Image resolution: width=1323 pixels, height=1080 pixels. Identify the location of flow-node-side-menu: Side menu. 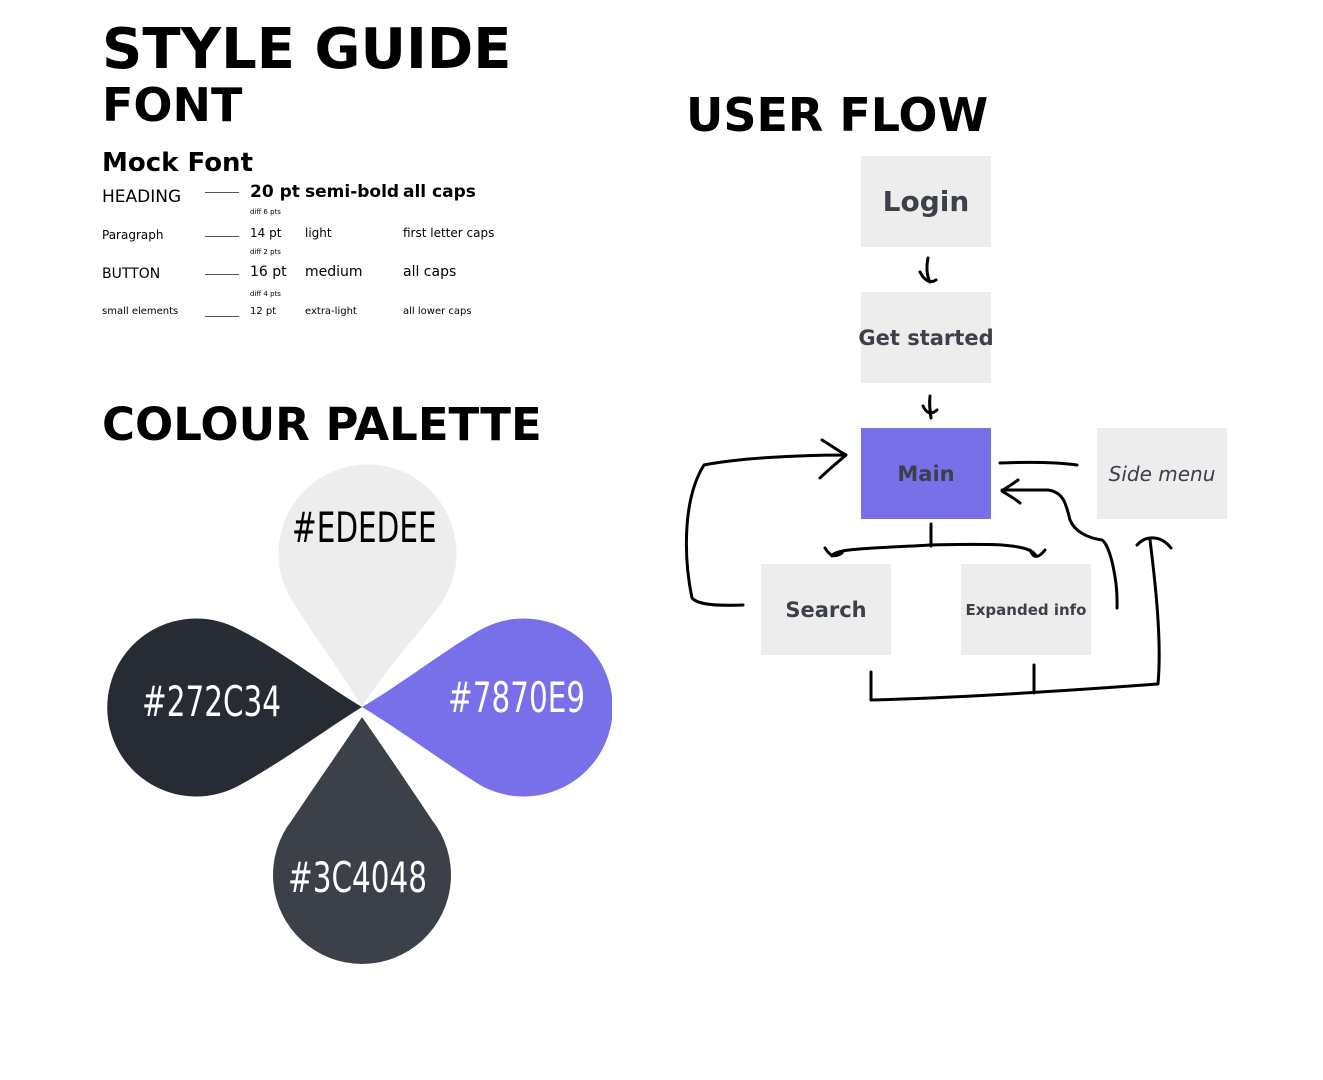
(1162, 473).